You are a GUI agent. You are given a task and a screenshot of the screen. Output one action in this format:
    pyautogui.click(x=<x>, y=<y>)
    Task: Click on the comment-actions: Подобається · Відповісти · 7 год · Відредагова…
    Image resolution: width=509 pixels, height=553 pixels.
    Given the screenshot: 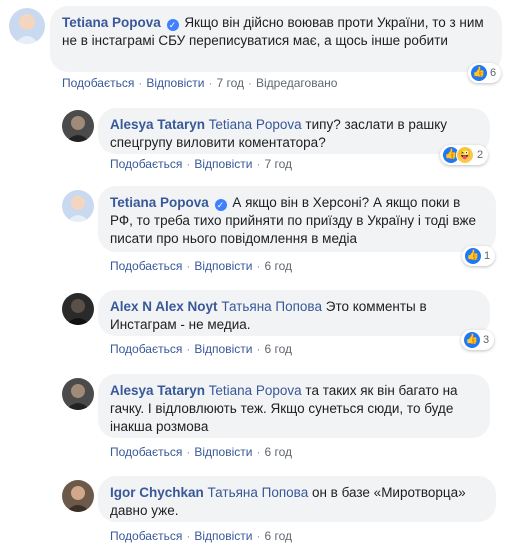 What is the action you would take?
    pyautogui.click(x=200, y=83)
    